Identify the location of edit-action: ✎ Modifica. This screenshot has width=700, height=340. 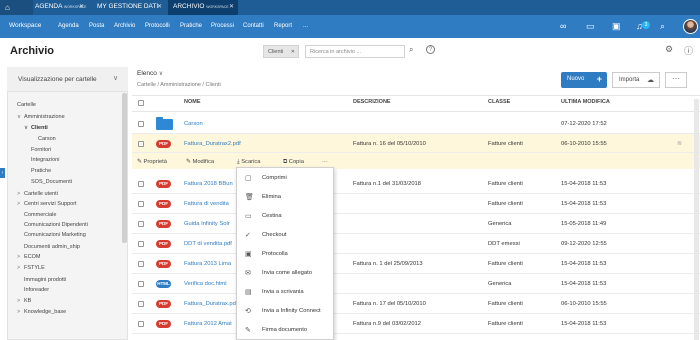
(200, 162).